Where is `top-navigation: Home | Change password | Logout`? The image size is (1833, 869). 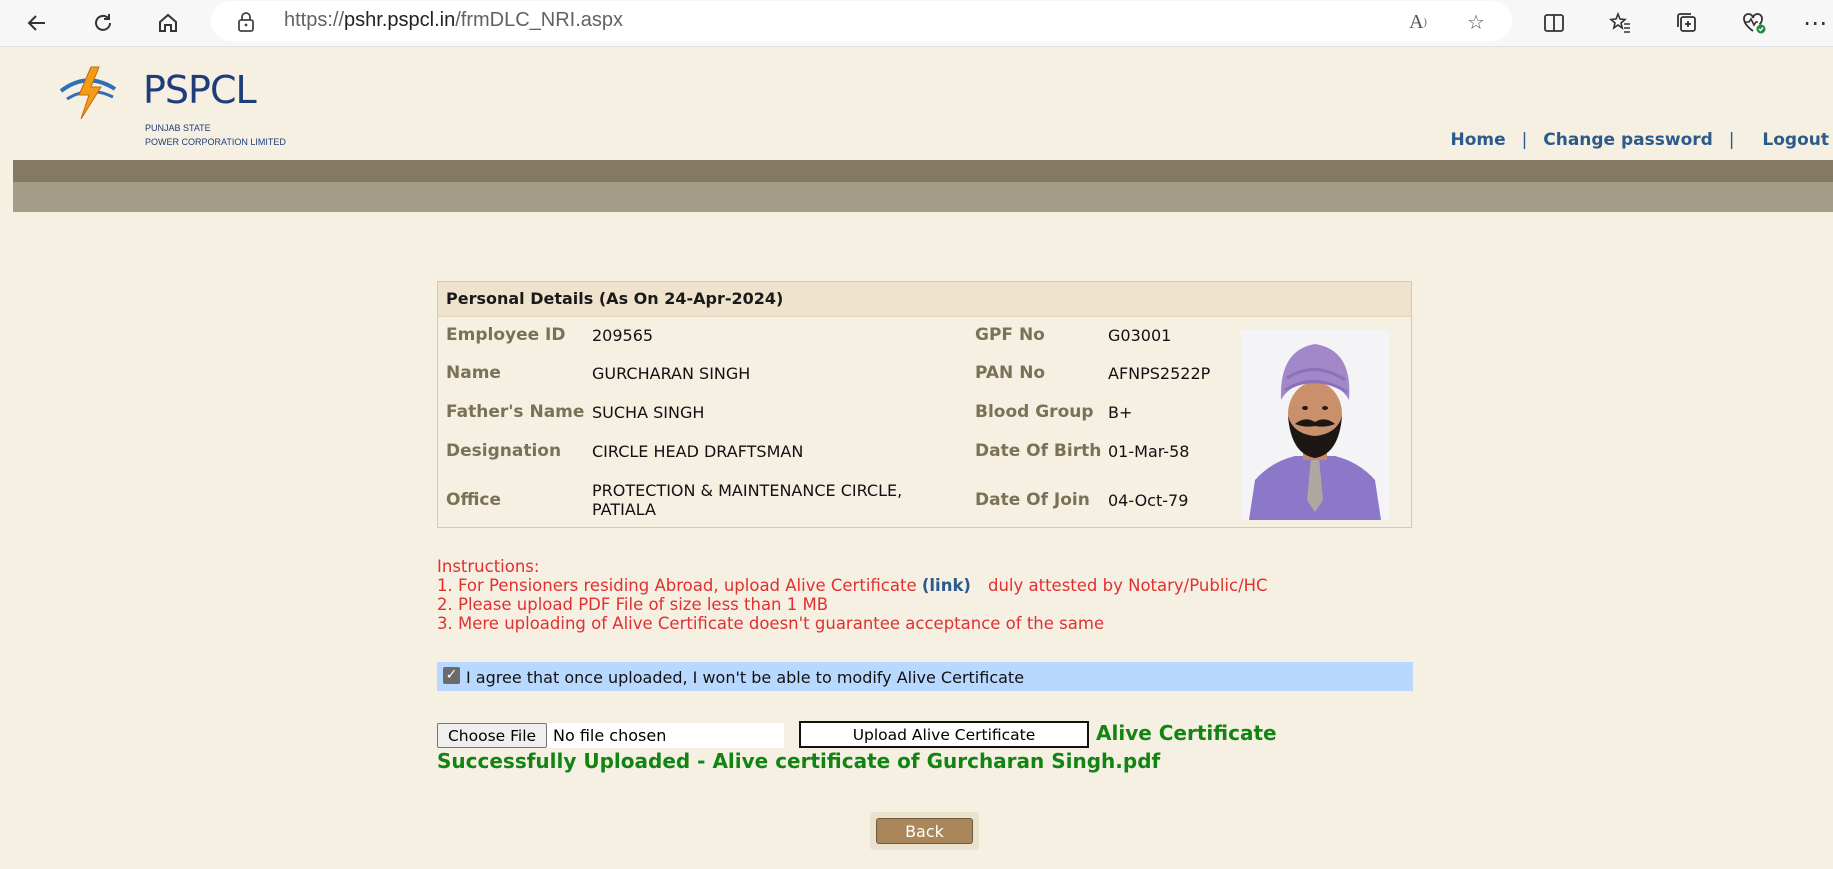
top-navigation: Home | Change password | Logout is located at coordinates (1640, 140).